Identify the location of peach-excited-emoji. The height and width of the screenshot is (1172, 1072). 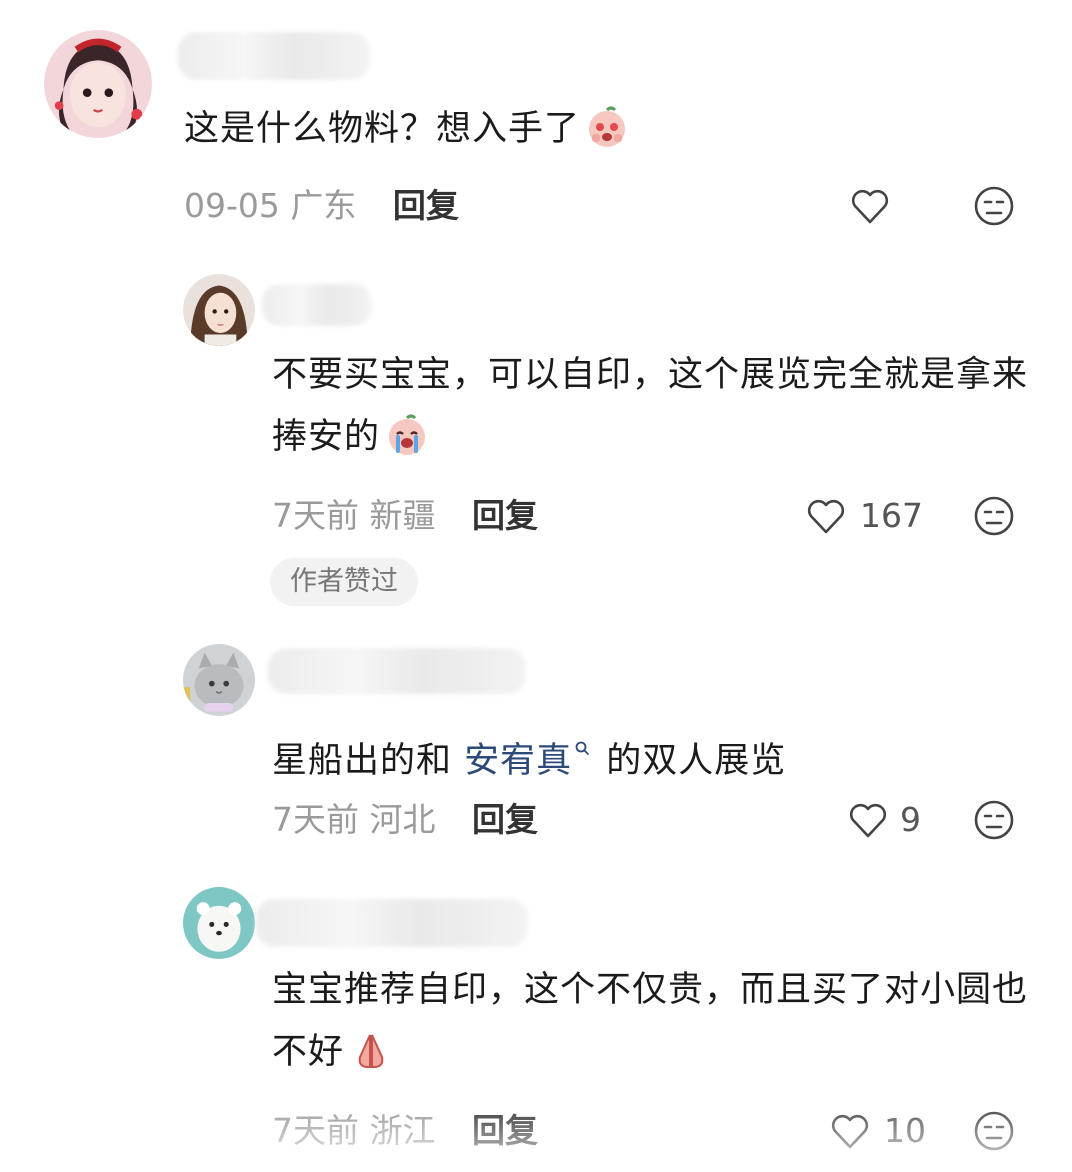
(607, 127).